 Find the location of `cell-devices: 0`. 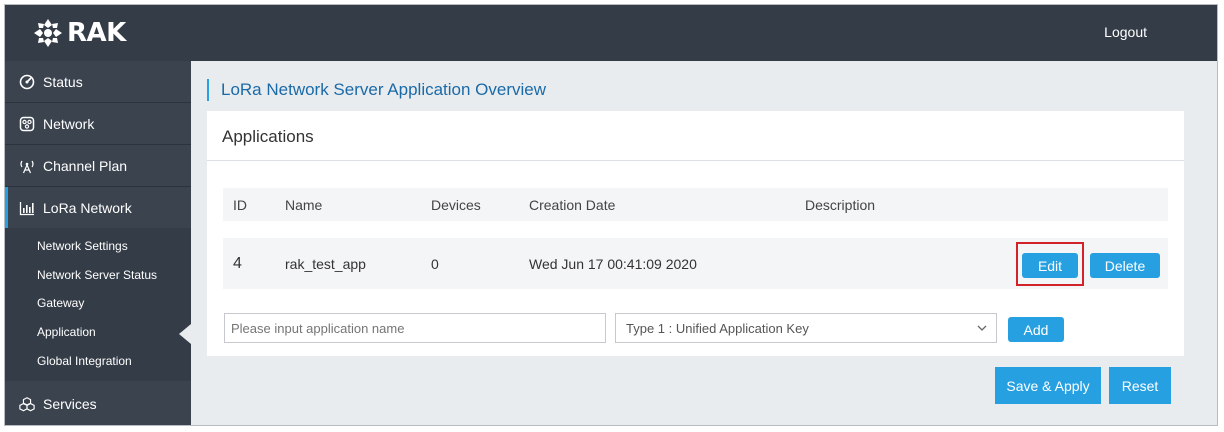

cell-devices: 0 is located at coordinates (435, 263).